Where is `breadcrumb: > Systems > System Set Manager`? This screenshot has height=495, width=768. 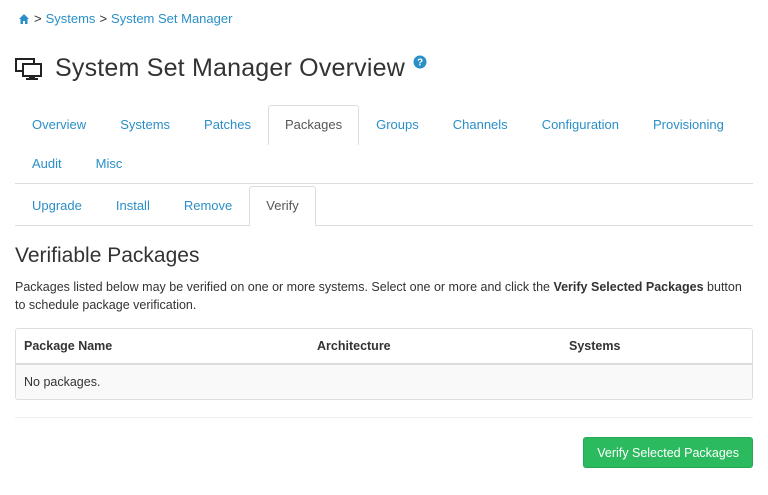 breadcrumb: > Systems > System Set Manager is located at coordinates (125, 18).